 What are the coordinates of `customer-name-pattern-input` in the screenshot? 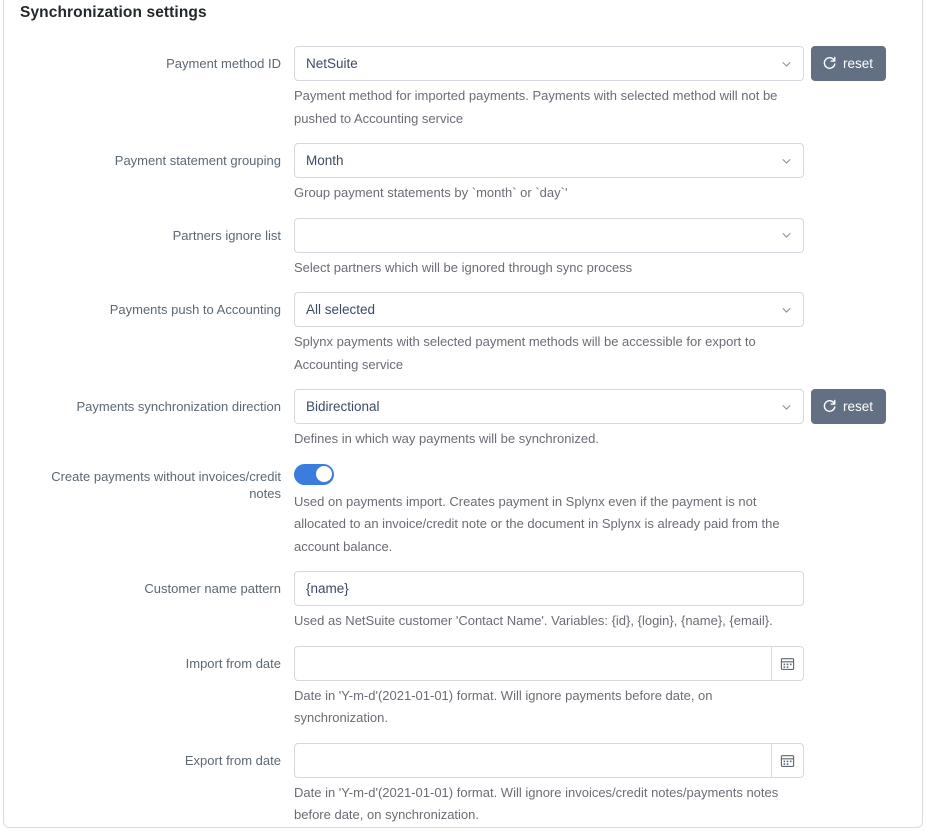 It's located at (549, 588).